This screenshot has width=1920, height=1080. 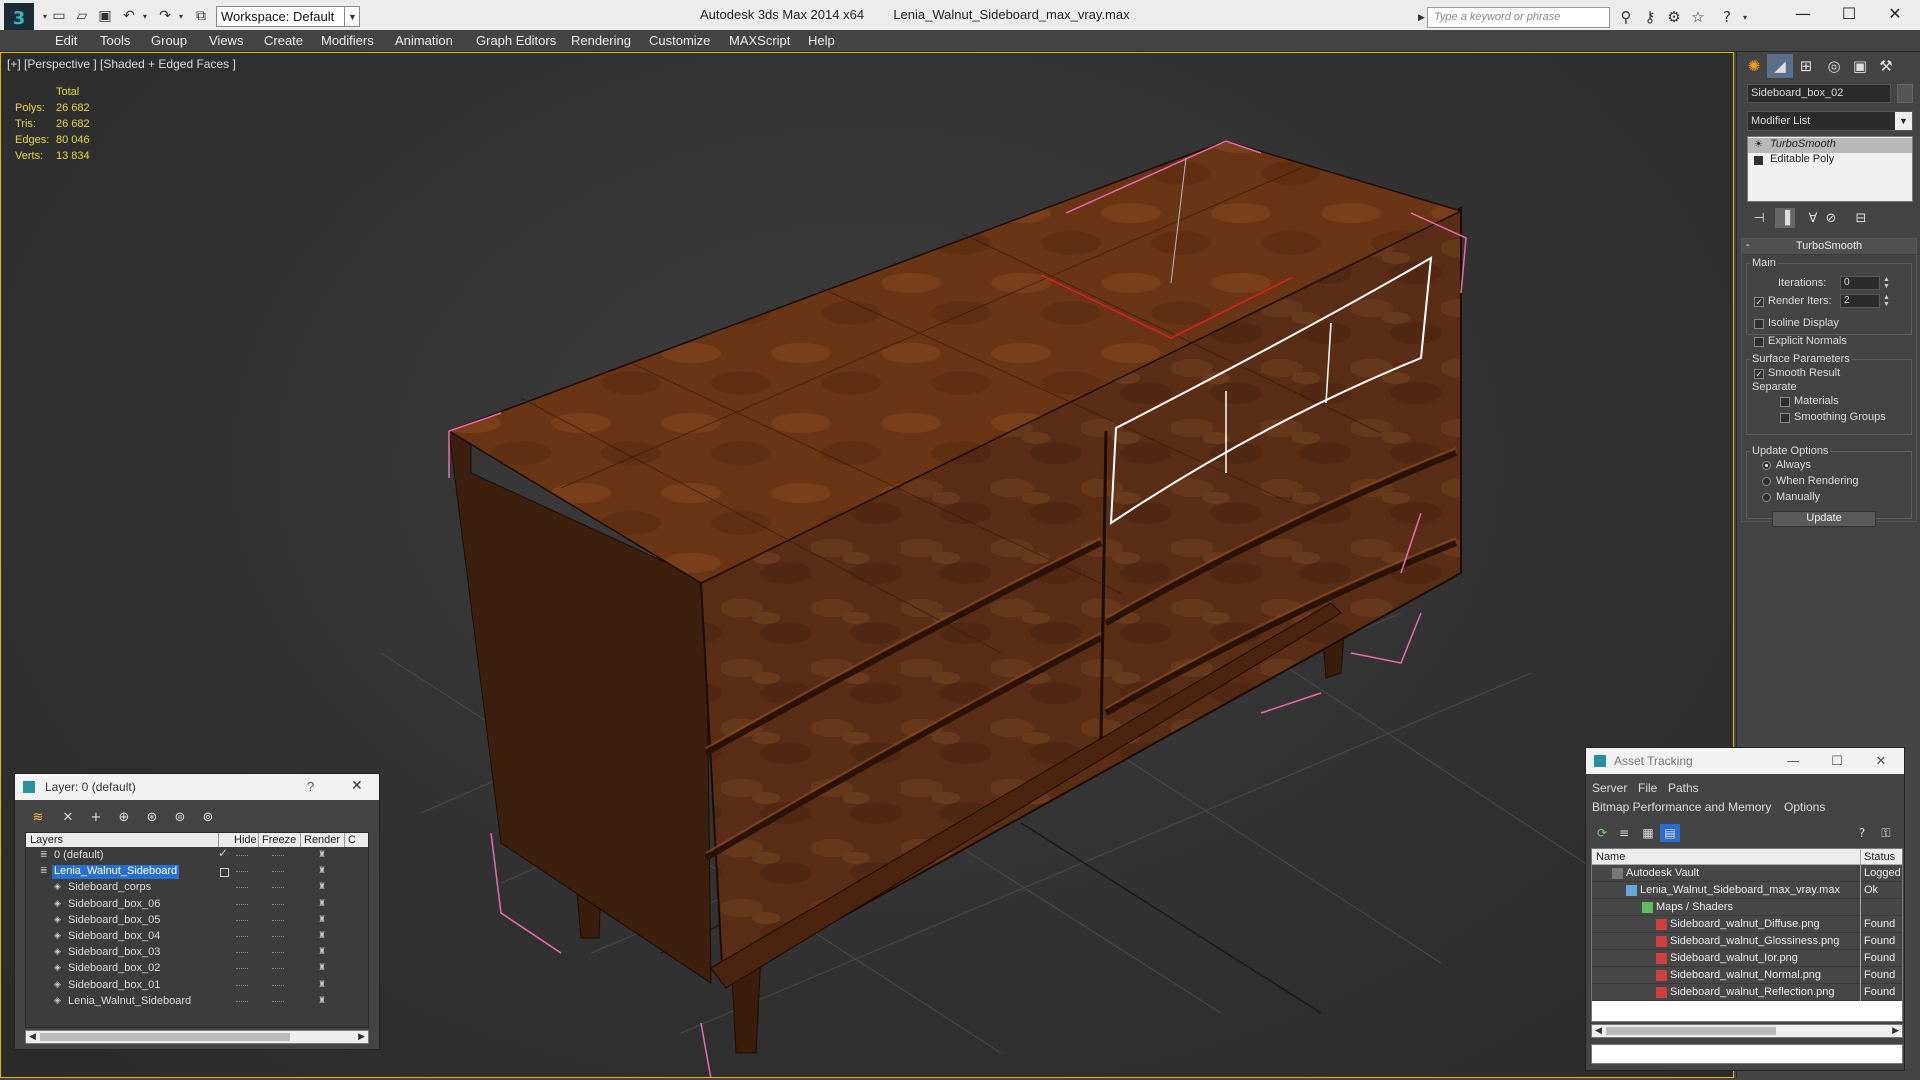 What do you see at coordinates (1747, 941) in the screenshot?
I see `asset-row: Sideboard_walnut_Glossiness.png Found` at bounding box center [1747, 941].